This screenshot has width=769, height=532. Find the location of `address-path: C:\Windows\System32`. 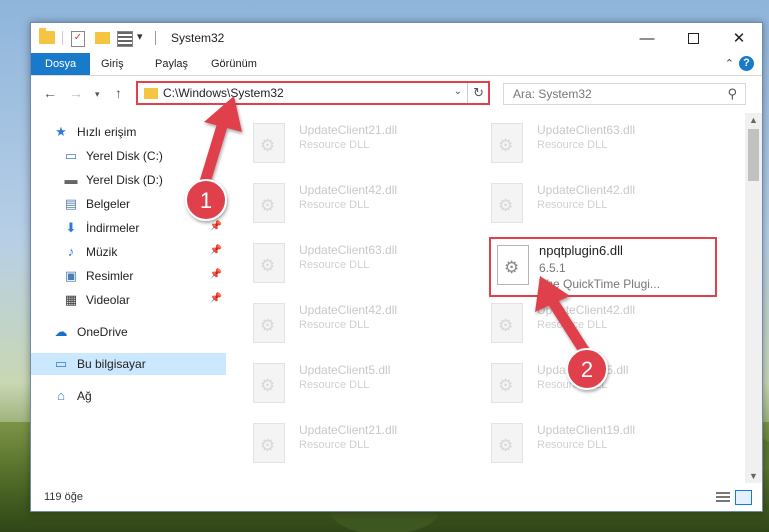

address-path: C:\Windows\System32 is located at coordinates (223, 93).